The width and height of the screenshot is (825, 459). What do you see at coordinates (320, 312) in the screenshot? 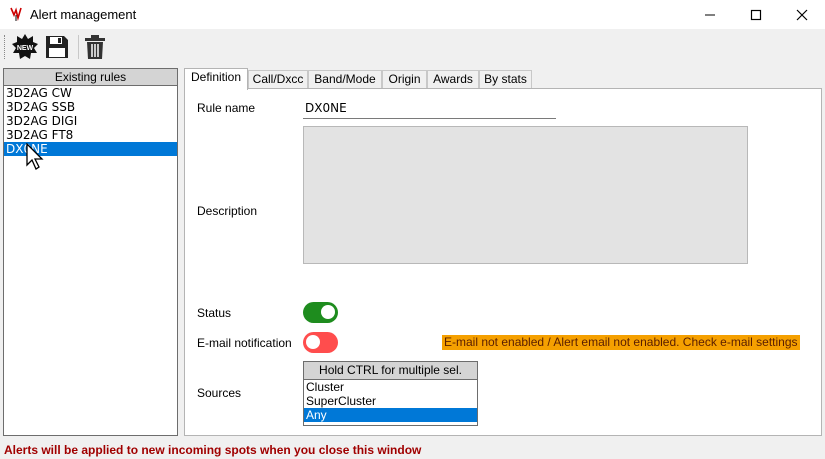
I see `status-toggle` at bounding box center [320, 312].